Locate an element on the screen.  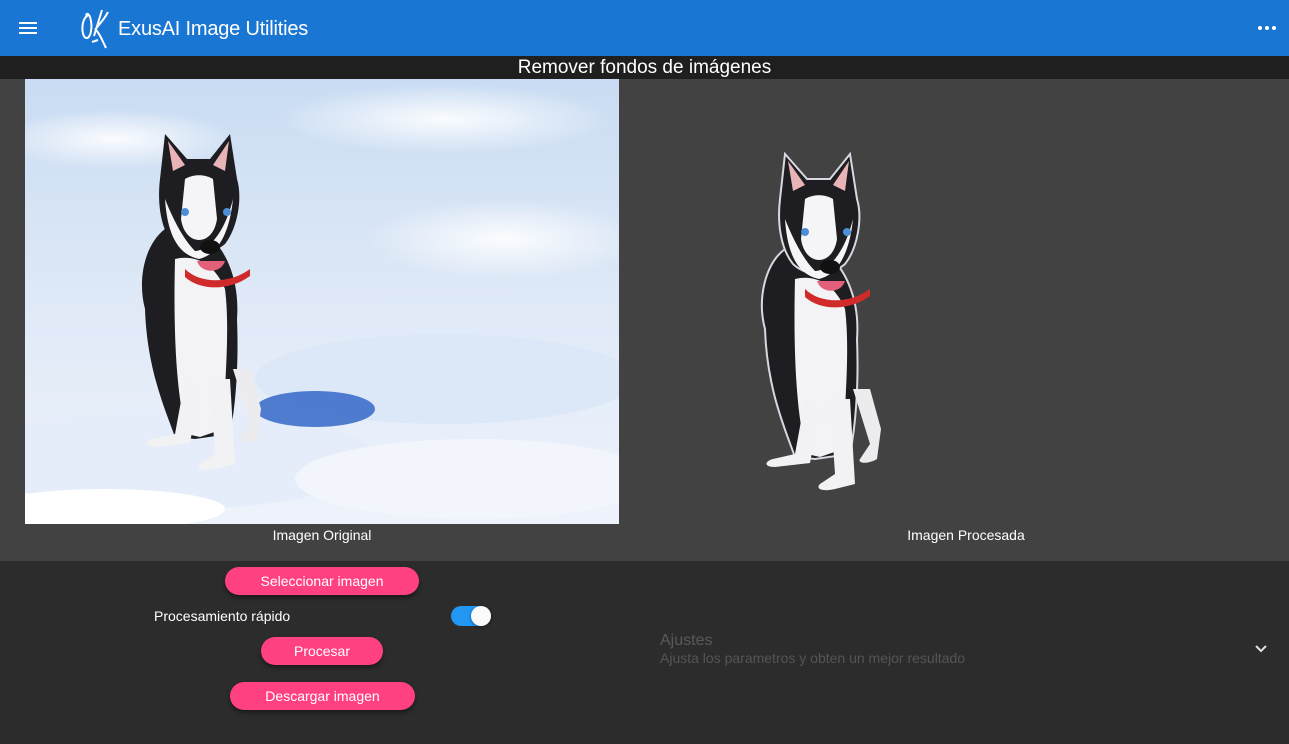
more-horiz-icon is located at coordinates (1267, 28).